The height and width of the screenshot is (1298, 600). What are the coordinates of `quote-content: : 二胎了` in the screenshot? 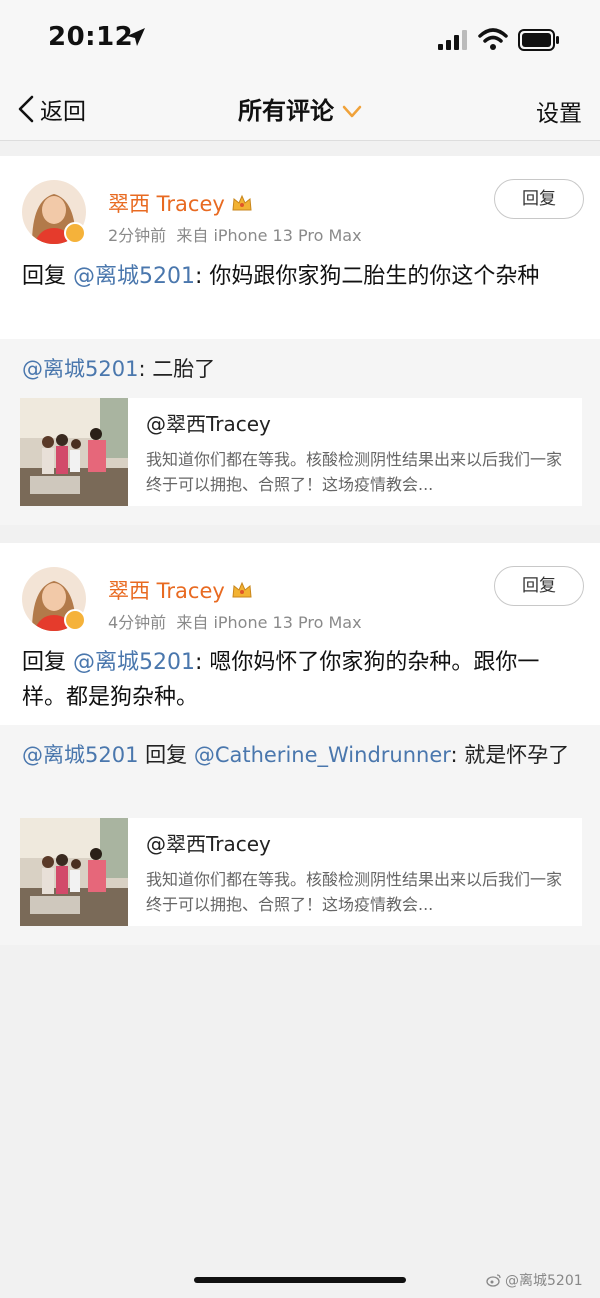 It's located at (177, 369).